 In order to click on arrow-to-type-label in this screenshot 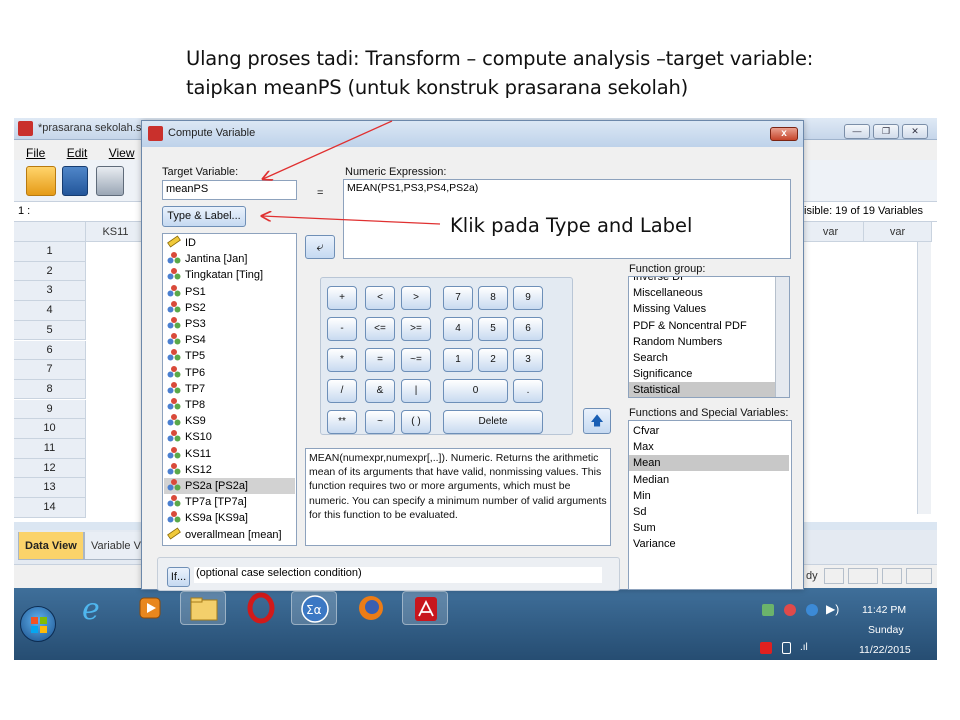, I will do `click(351, 220)`.